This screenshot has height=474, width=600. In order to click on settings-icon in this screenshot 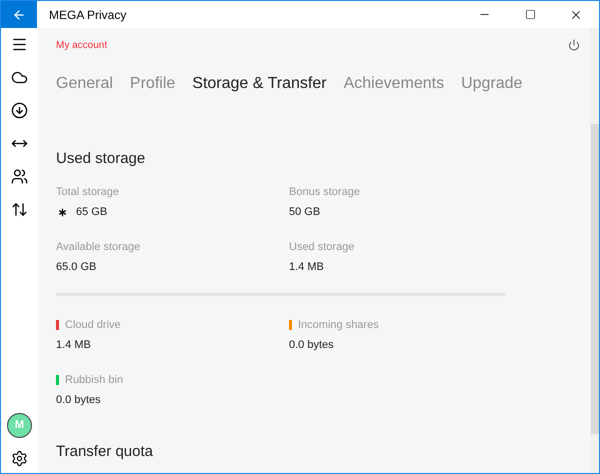, I will do `click(19, 458)`.